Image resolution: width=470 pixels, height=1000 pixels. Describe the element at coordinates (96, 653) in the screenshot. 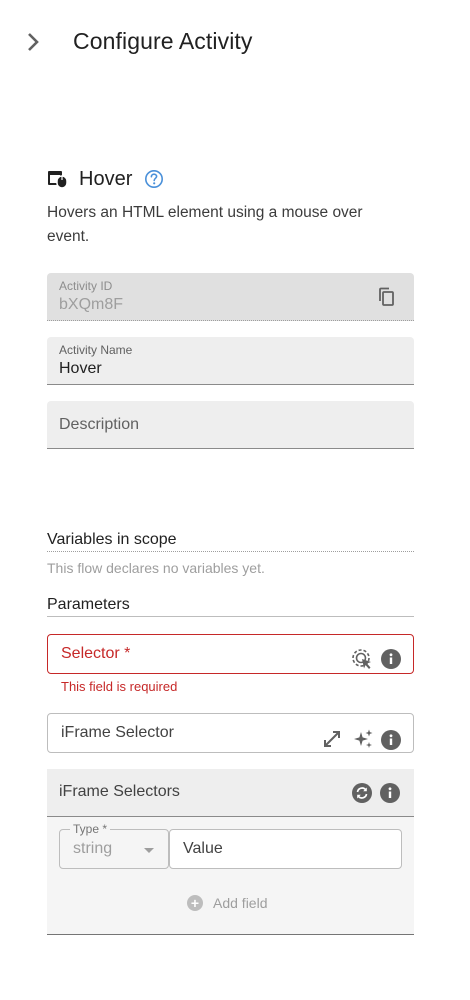

I see `selector-label: Selector *` at that location.